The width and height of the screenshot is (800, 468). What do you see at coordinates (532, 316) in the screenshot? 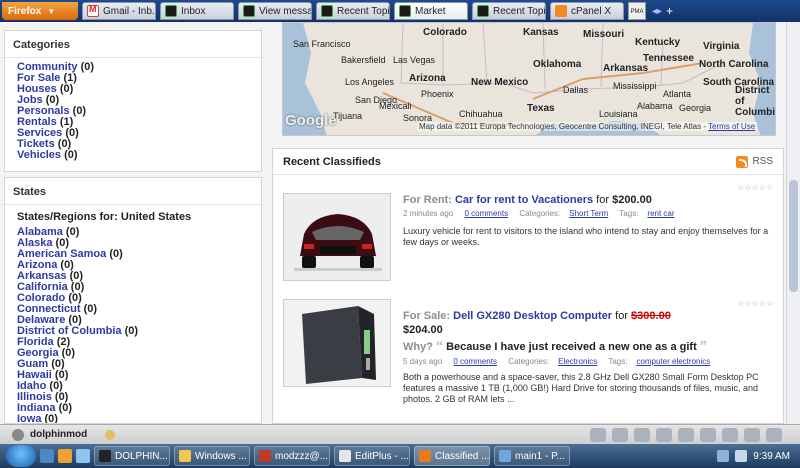
I see `listing-title-link: Dell GX280 Desktop Computer` at bounding box center [532, 316].